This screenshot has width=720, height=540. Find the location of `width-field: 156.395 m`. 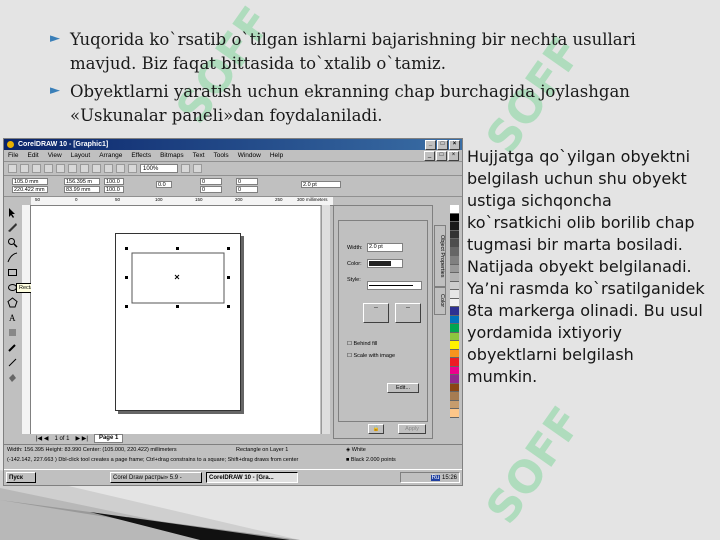

width-field: 156.395 m is located at coordinates (82, 181).